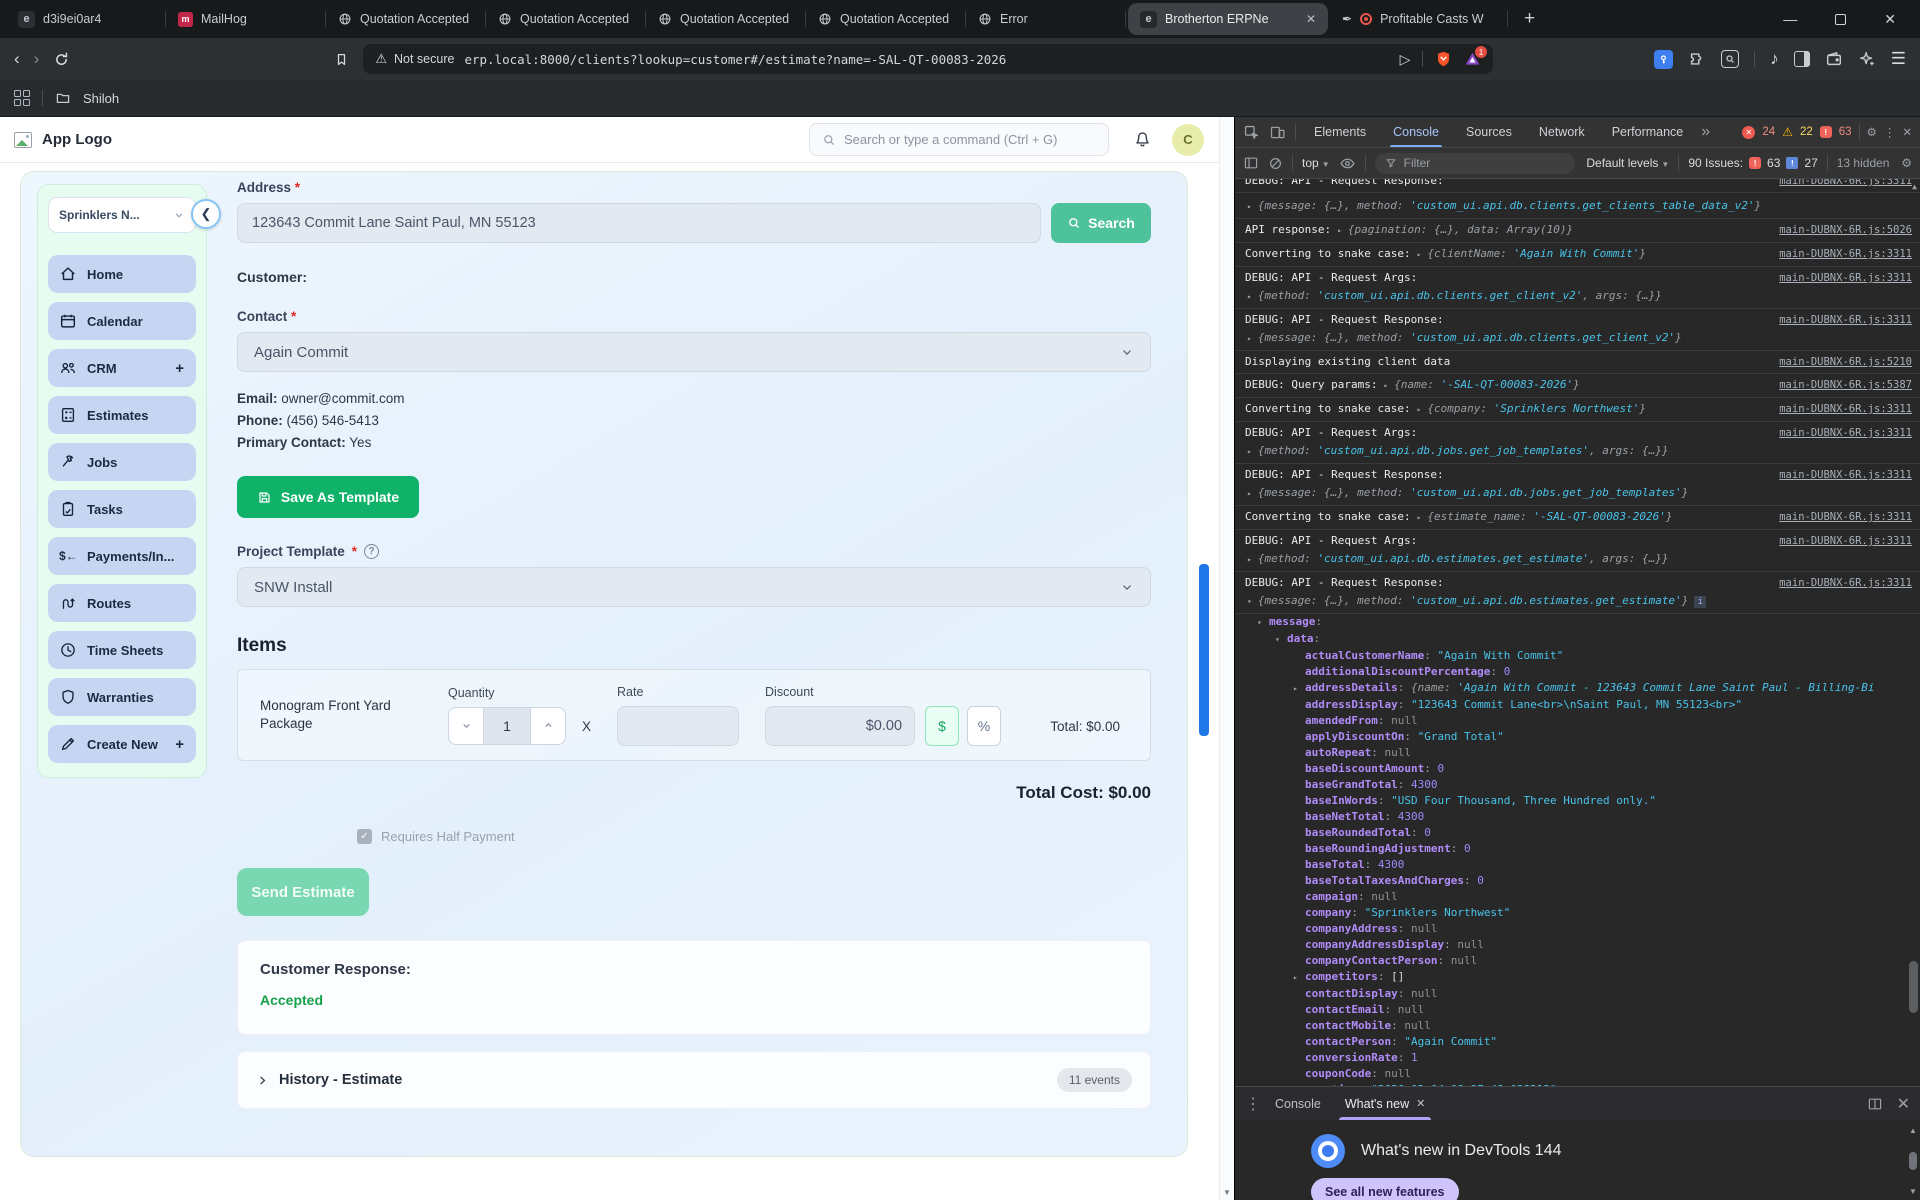 This screenshot has width=1920, height=1200. Describe the element at coordinates (1845, 362) in the screenshot. I see `source-link: main-DUBNX-6R.js:5210` at that location.